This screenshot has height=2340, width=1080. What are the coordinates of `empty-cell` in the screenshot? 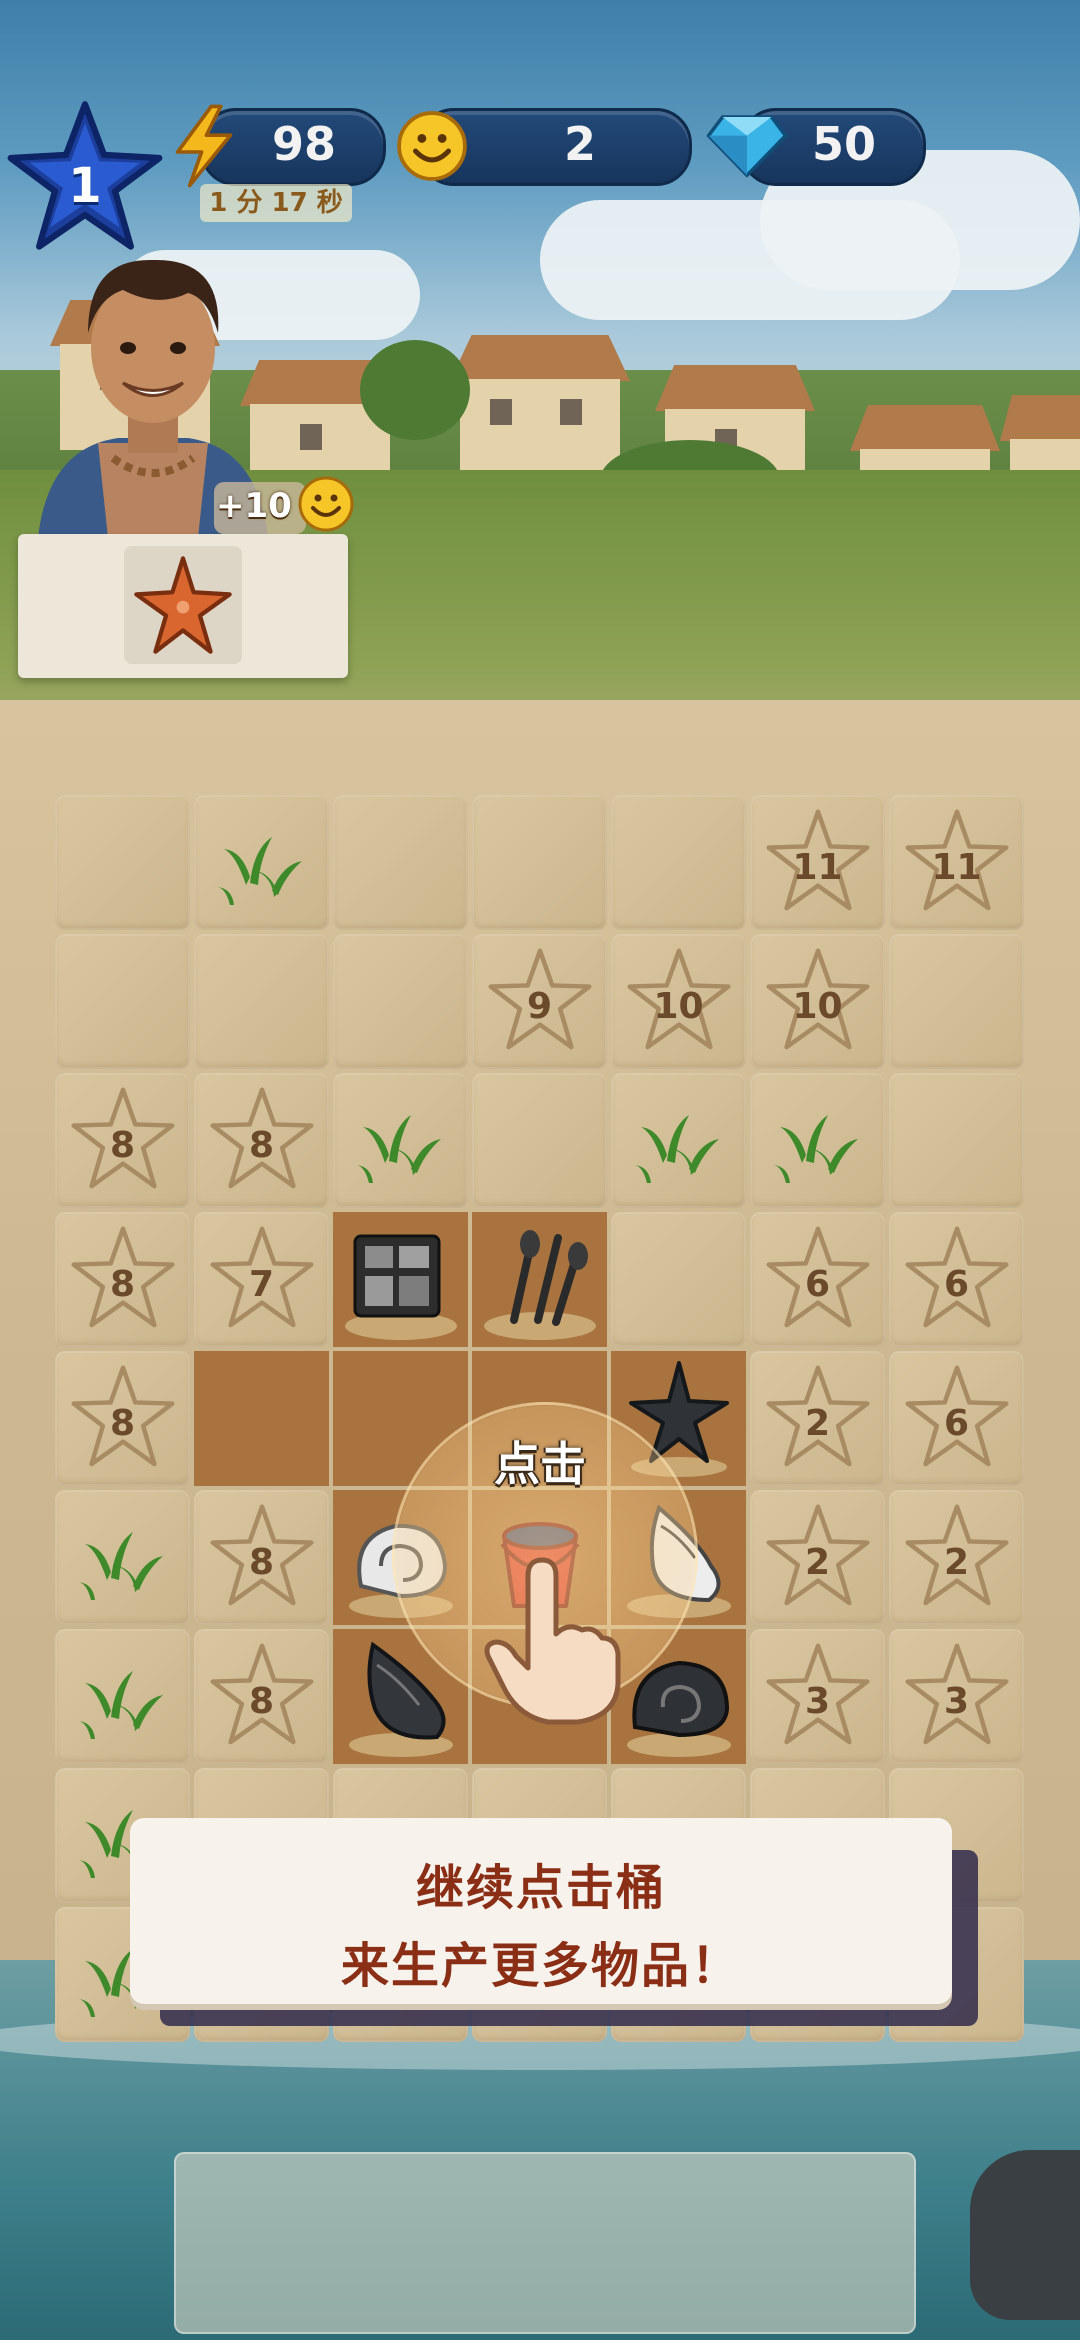 It's located at (261, 1418).